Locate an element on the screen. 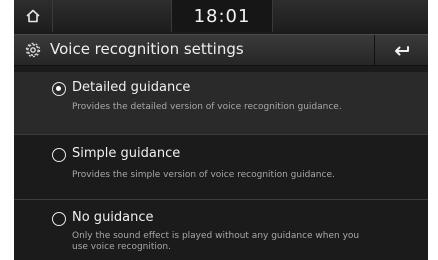 The height and width of the screenshot is (260, 438). status-bar: 18:01 is located at coordinates (221, 16).